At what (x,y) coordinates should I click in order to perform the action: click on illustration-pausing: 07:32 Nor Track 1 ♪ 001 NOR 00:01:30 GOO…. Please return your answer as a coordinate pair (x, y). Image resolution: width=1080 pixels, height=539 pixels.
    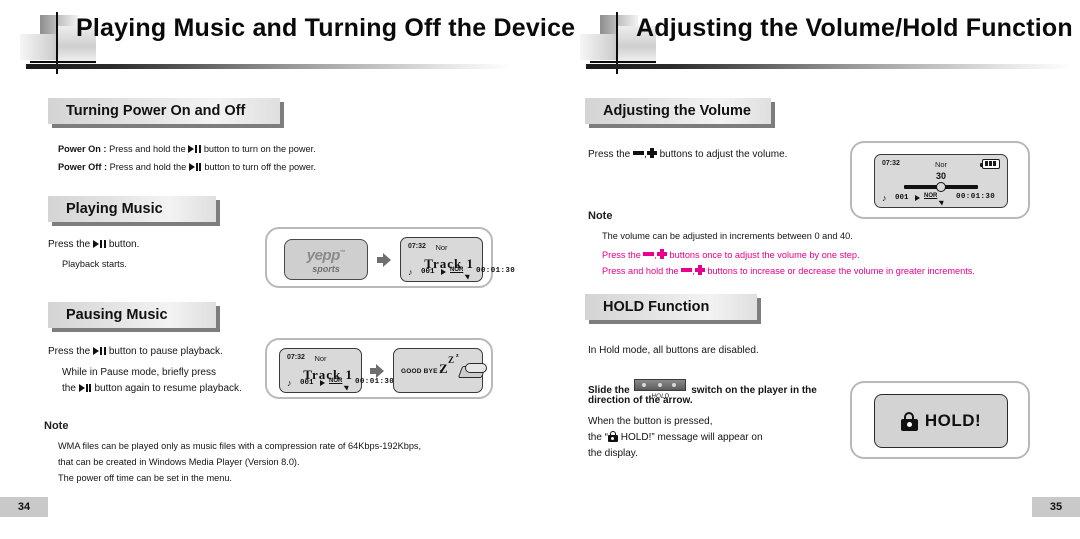
    Looking at the image, I should click on (379, 368).